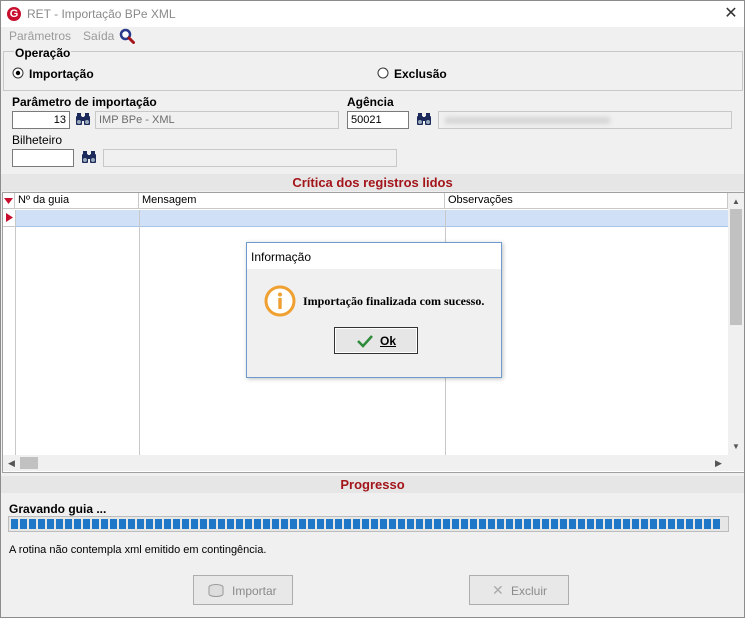 The width and height of the screenshot is (745, 618). What do you see at coordinates (139, 332) in the screenshot?
I see `column-divider` at bounding box center [139, 332].